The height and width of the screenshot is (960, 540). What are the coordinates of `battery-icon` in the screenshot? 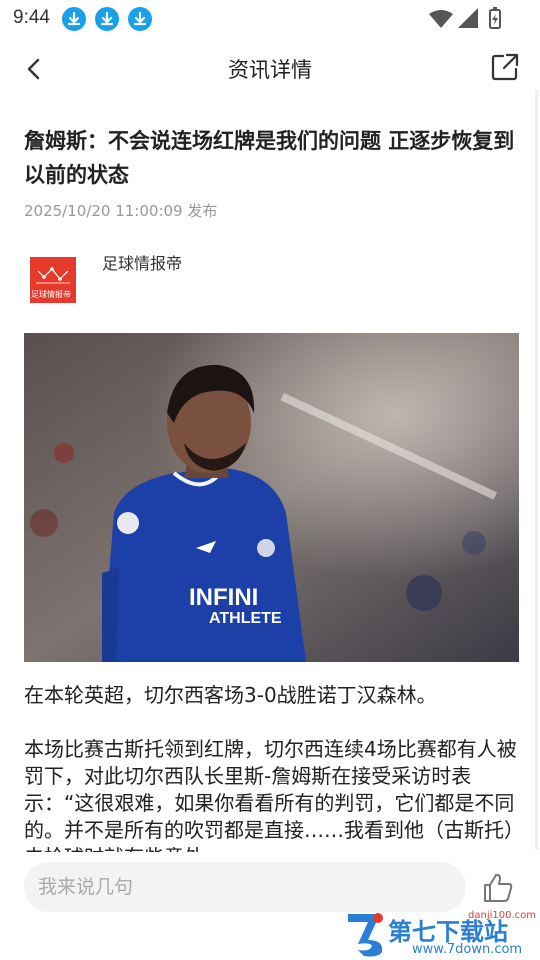 It's located at (495, 18).